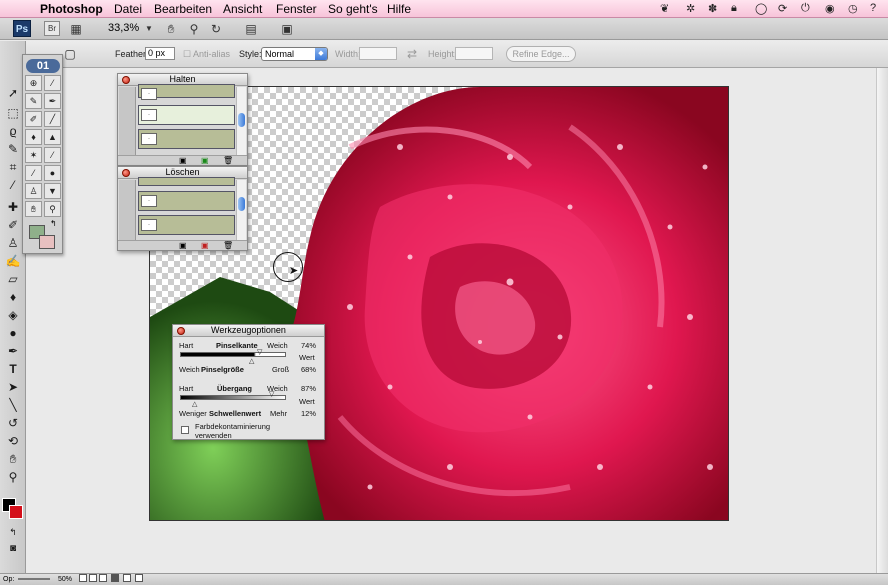 This screenshot has width=888, height=585. What do you see at coordinates (251, 29) in the screenshot?
I see `arrange-documents-icon: ▤` at bounding box center [251, 29].